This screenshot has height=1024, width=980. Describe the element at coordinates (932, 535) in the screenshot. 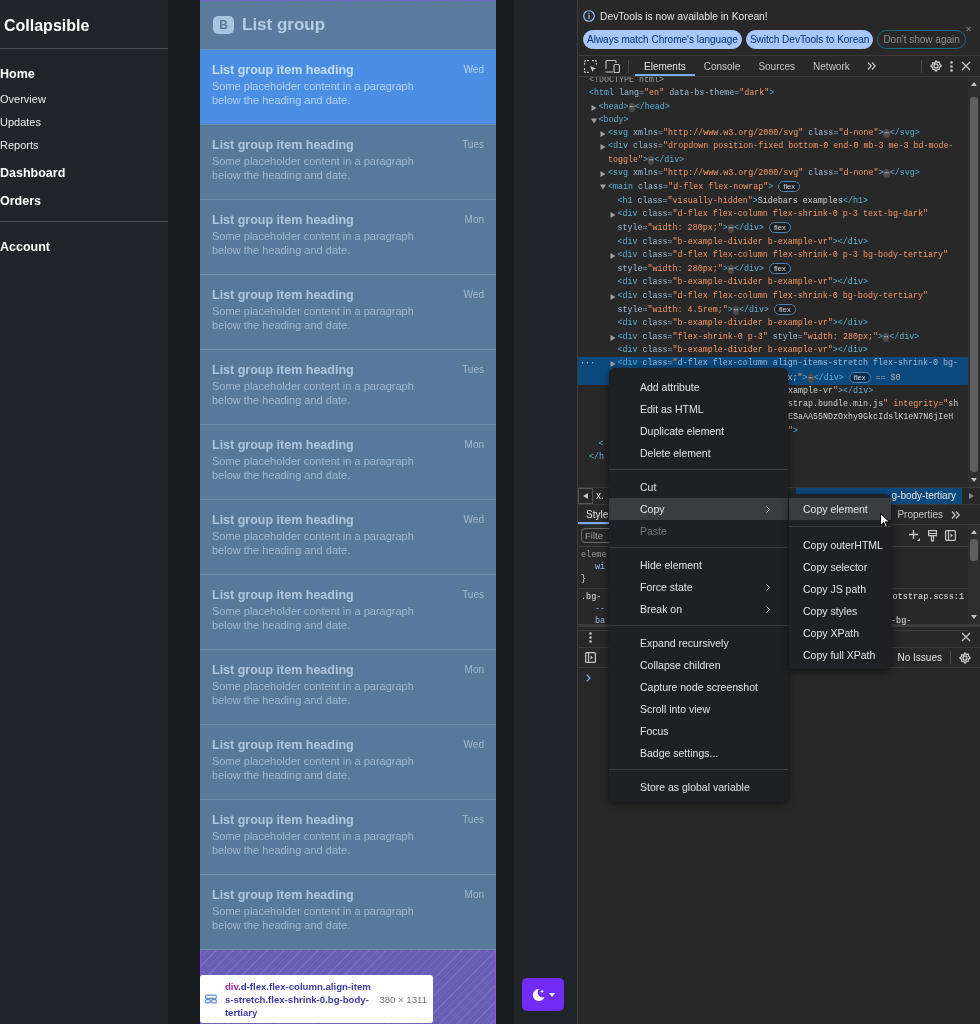

I see `brush-icon` at that location.